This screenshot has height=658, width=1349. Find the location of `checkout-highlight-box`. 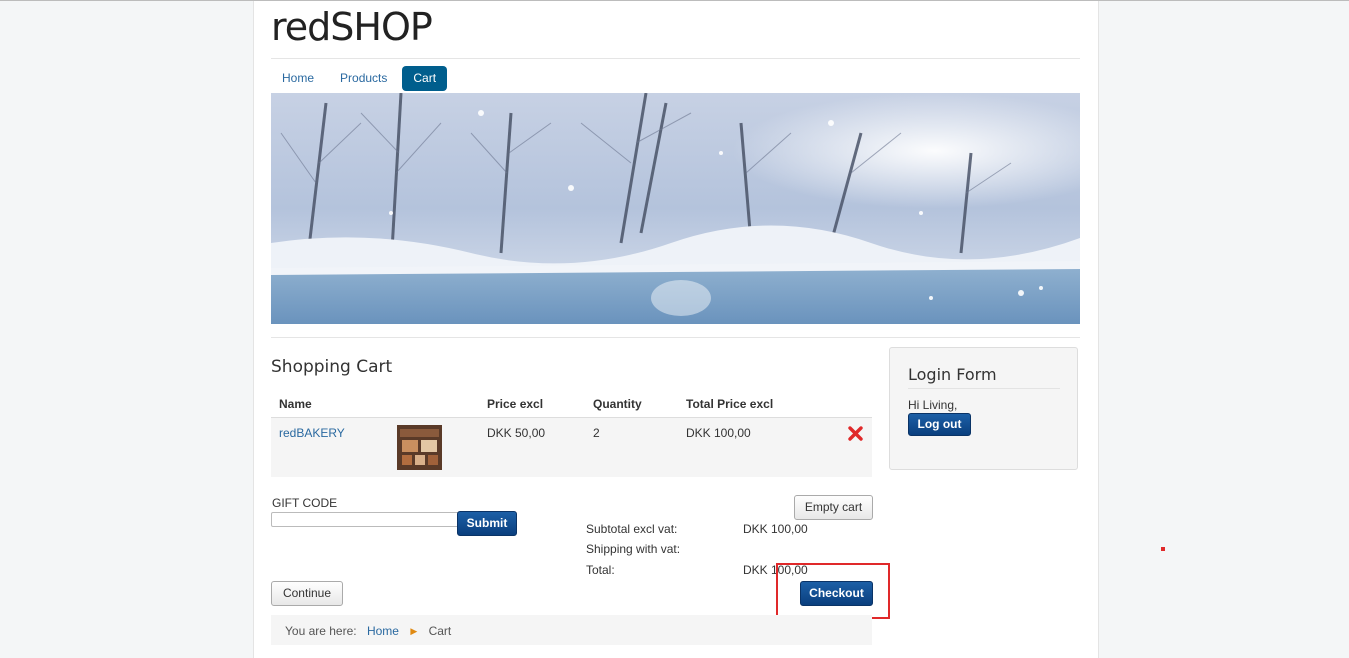

checkout-highlight-box is located at coordinates (833, 591).